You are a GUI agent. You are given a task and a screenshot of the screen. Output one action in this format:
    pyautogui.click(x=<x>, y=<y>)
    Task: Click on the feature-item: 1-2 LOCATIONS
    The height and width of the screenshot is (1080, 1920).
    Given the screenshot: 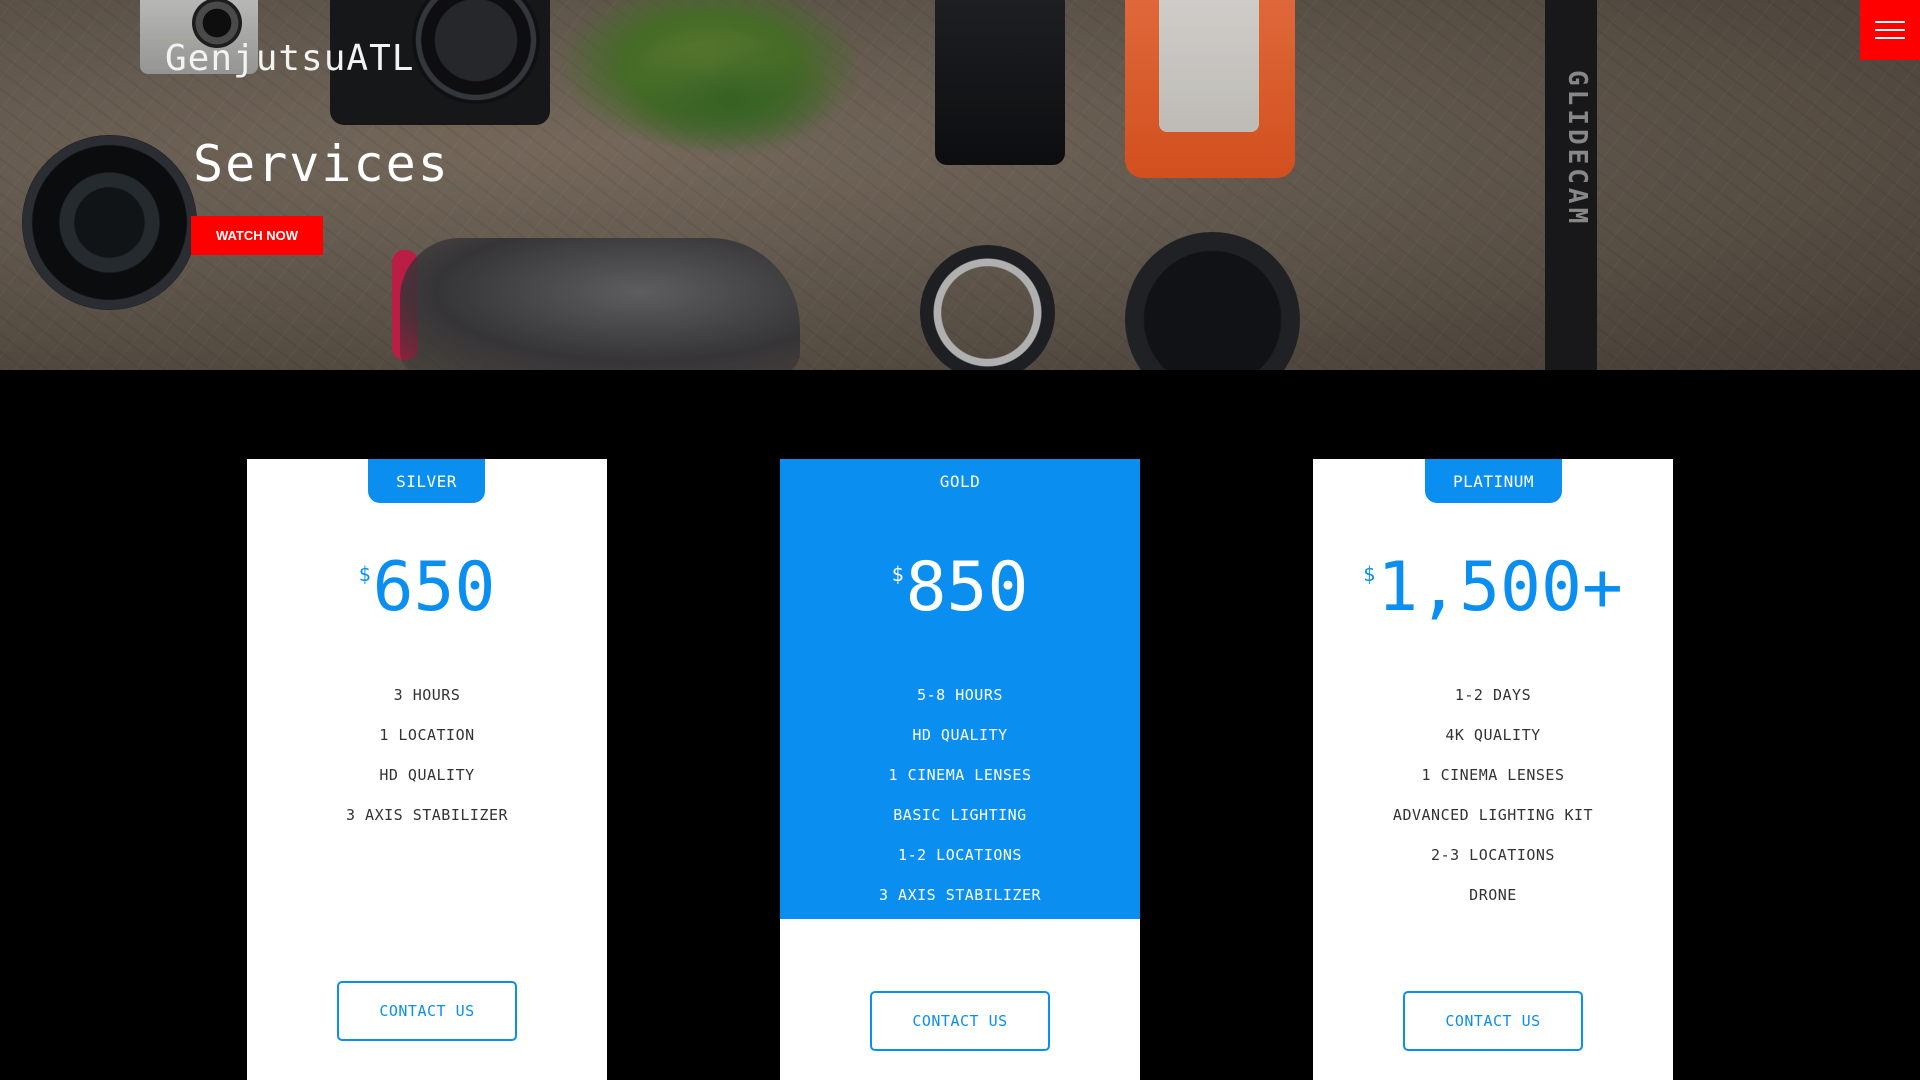 What is the action you would take?
    pyautogui.click(x=960, y=855)
    